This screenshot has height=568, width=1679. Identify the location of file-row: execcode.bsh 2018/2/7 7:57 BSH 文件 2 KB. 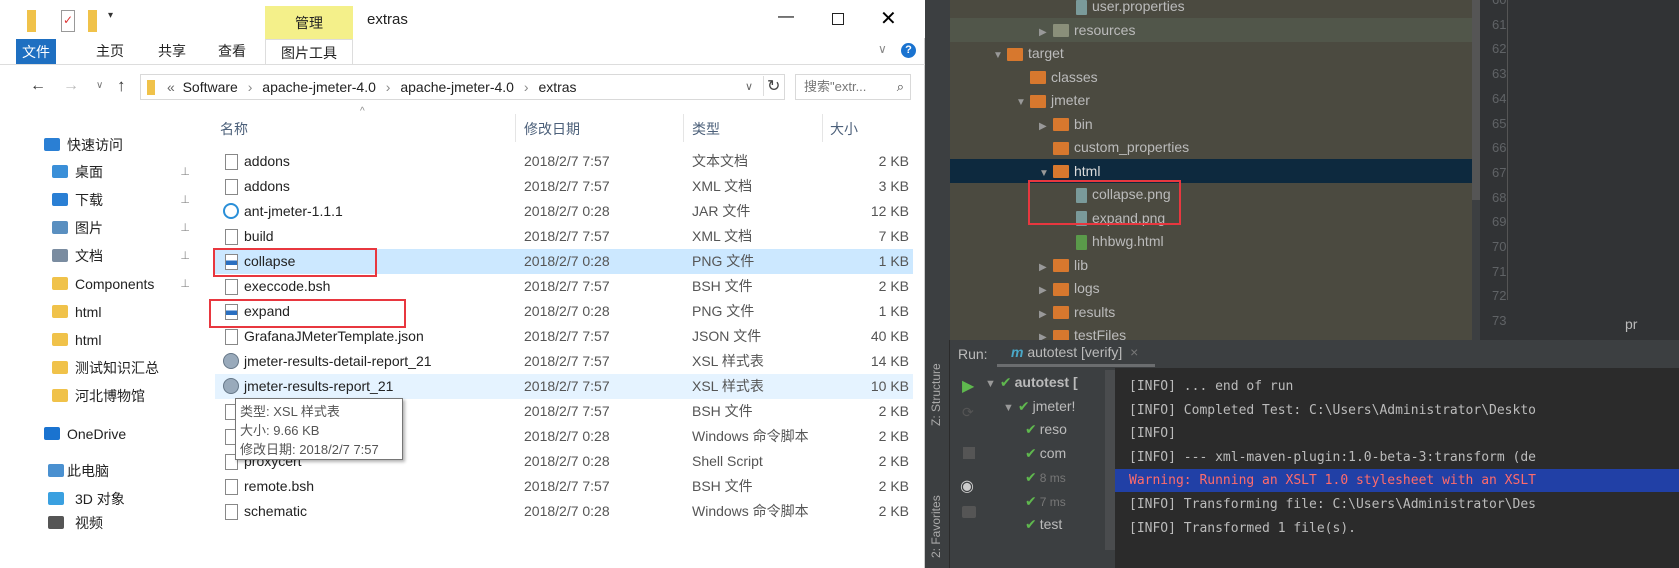
(564, 286).